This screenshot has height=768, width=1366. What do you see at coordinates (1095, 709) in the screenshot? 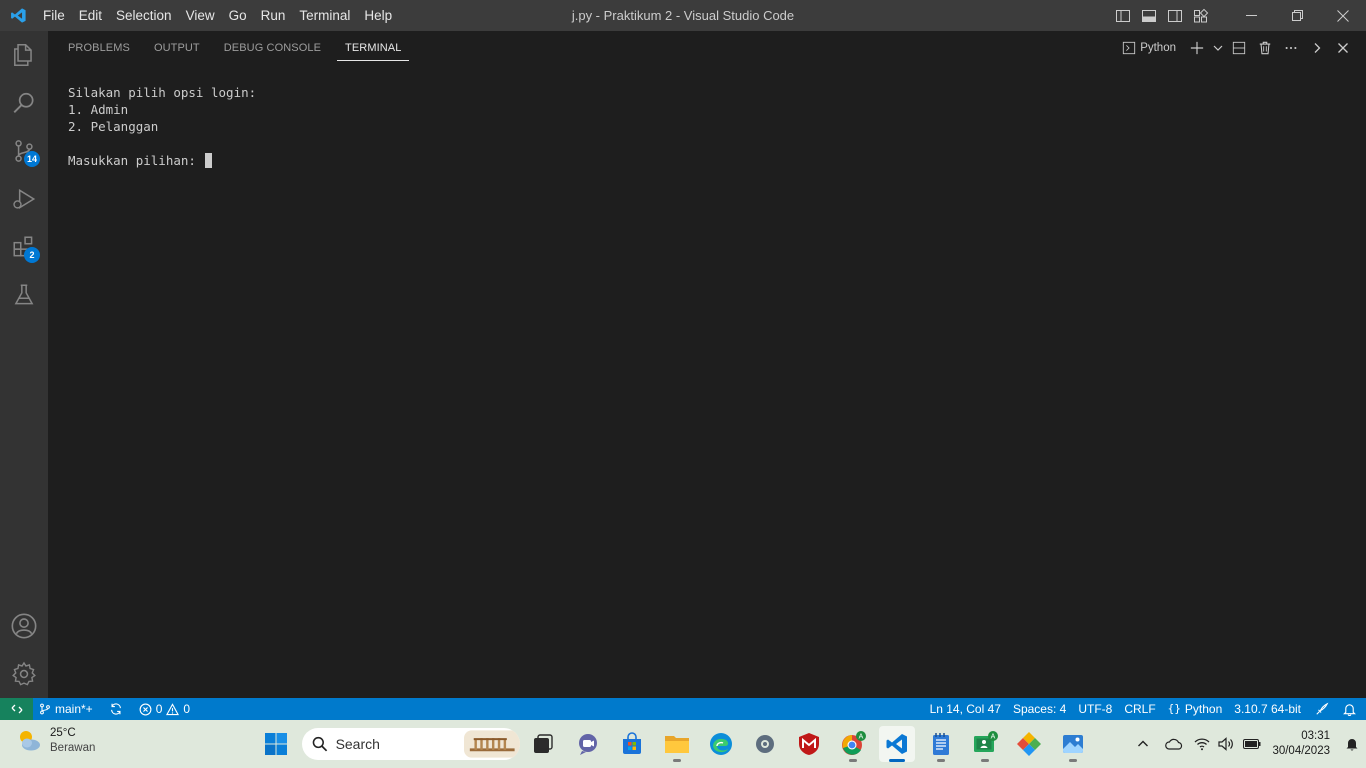
I see `encoding: UTF-8` at bounding box center [1095, 709].